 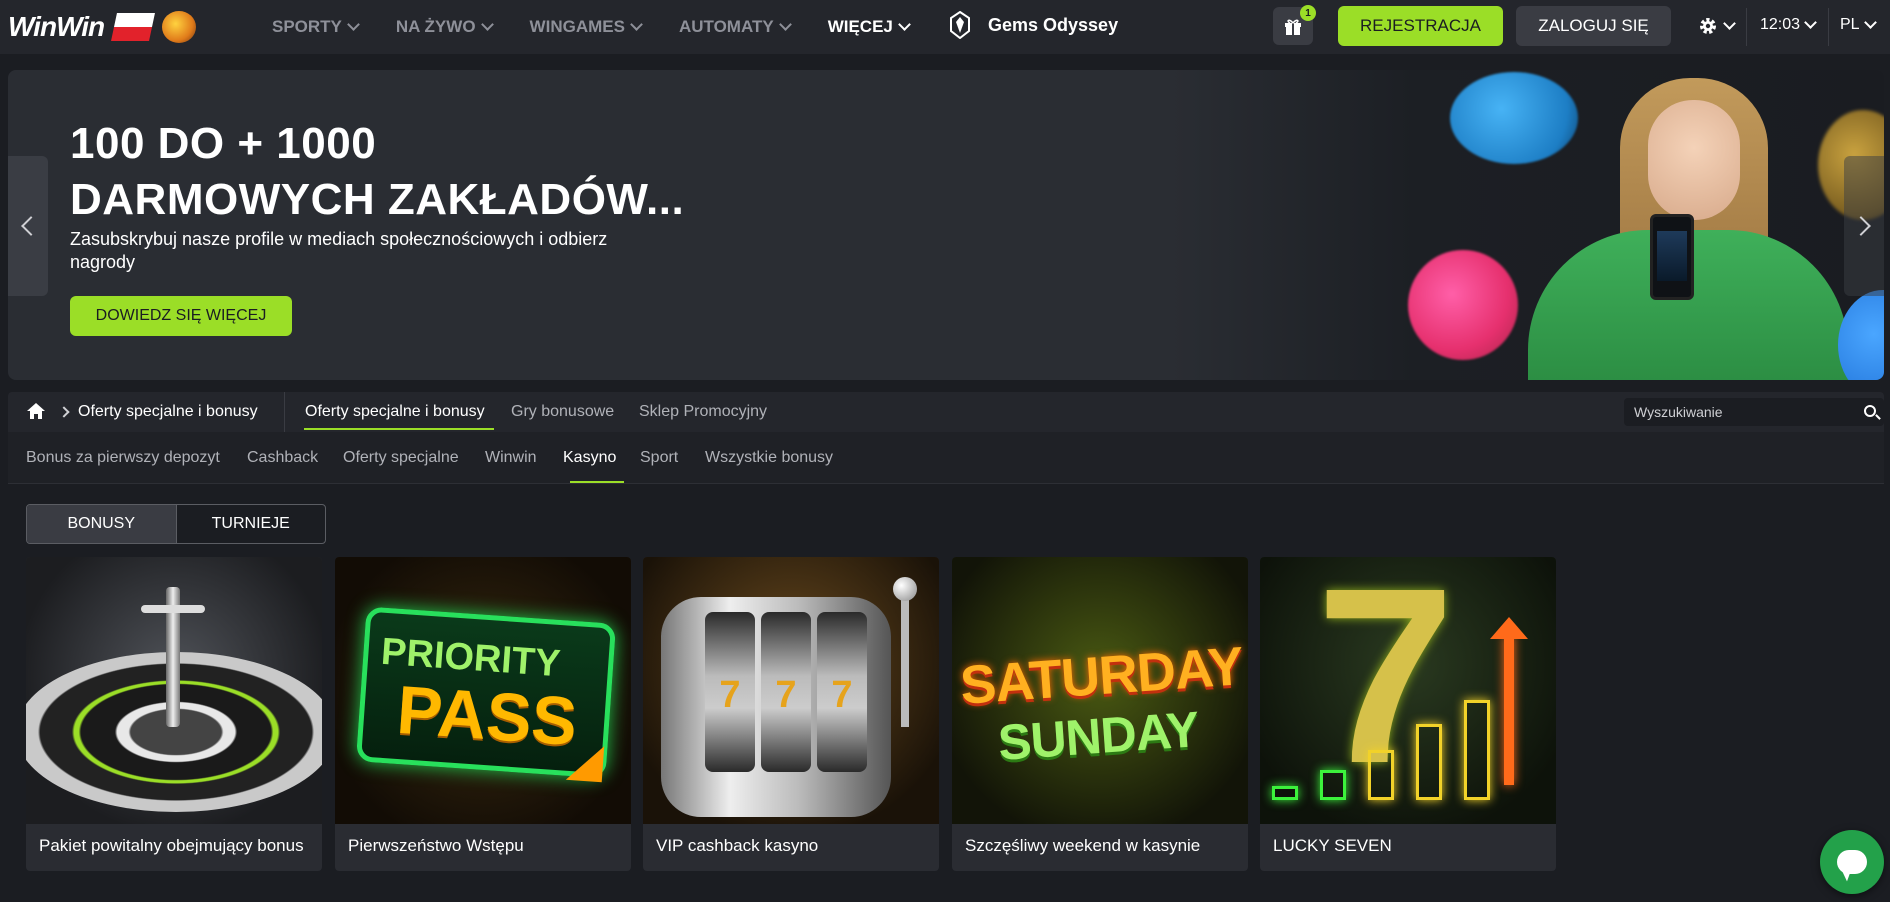 What do you see at coordinates (436, 845) in the screenshot?
I see `bonus-card-title: Pierwszeństwo Wstępu` at bounding box center [436, 845].